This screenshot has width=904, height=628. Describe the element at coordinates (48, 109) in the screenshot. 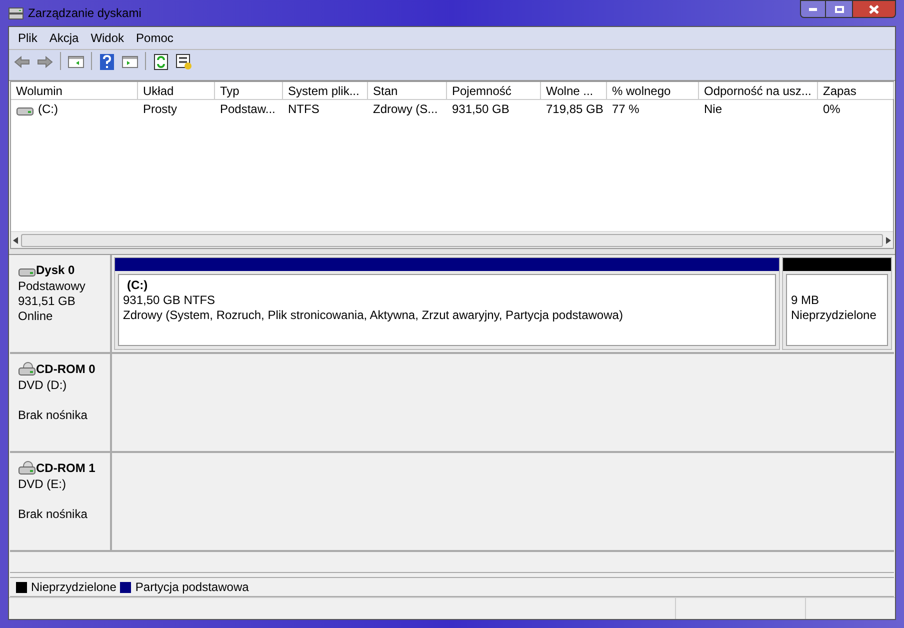

I see `table-cell-text: (C:)` at that location.